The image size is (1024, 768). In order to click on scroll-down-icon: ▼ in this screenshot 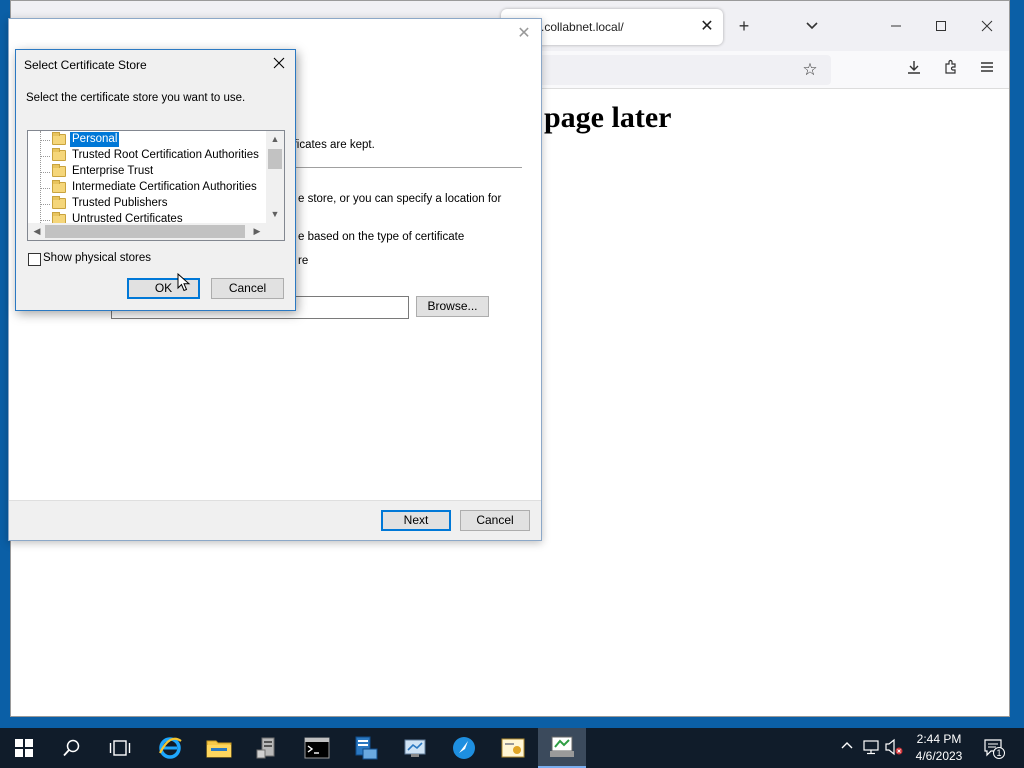, I will do `click(275, 214)`.